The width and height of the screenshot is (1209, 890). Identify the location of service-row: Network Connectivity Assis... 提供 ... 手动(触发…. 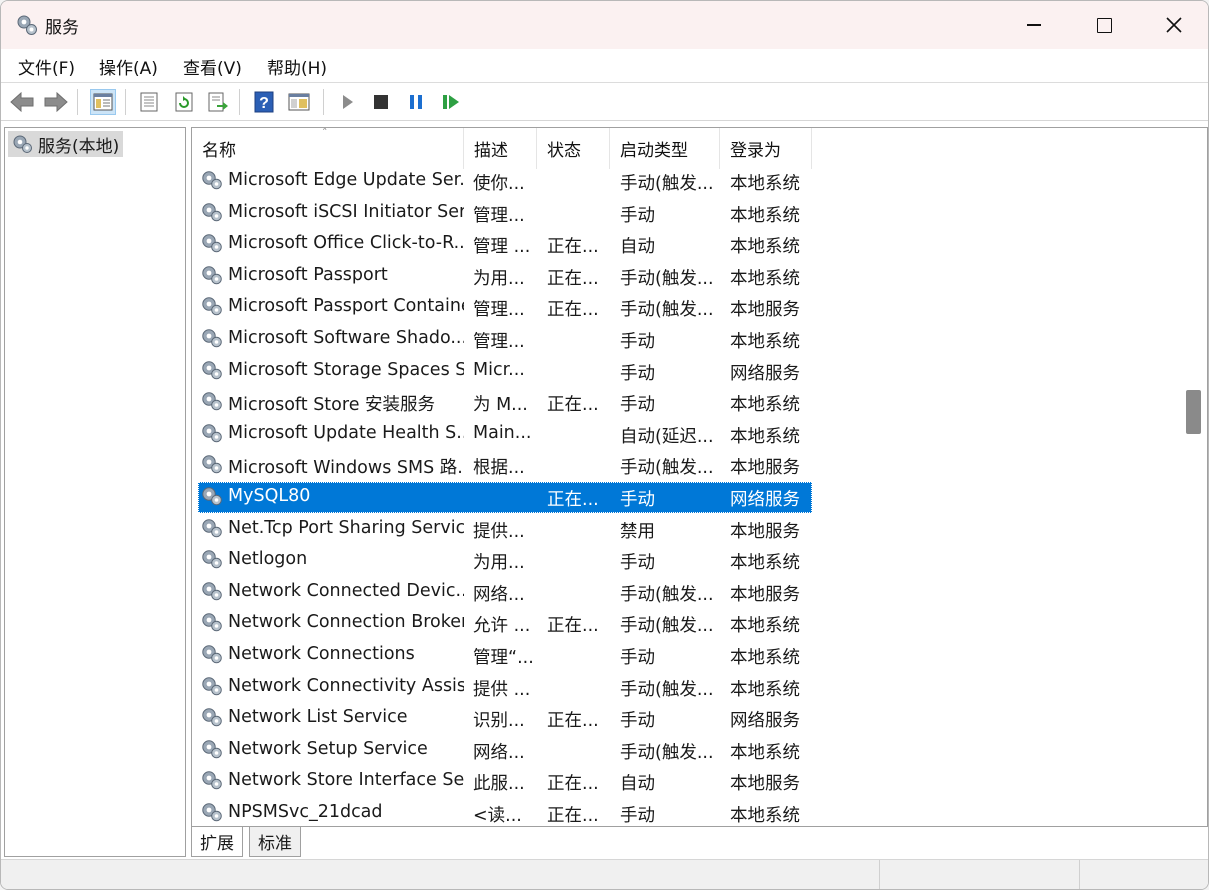
(687, 688).